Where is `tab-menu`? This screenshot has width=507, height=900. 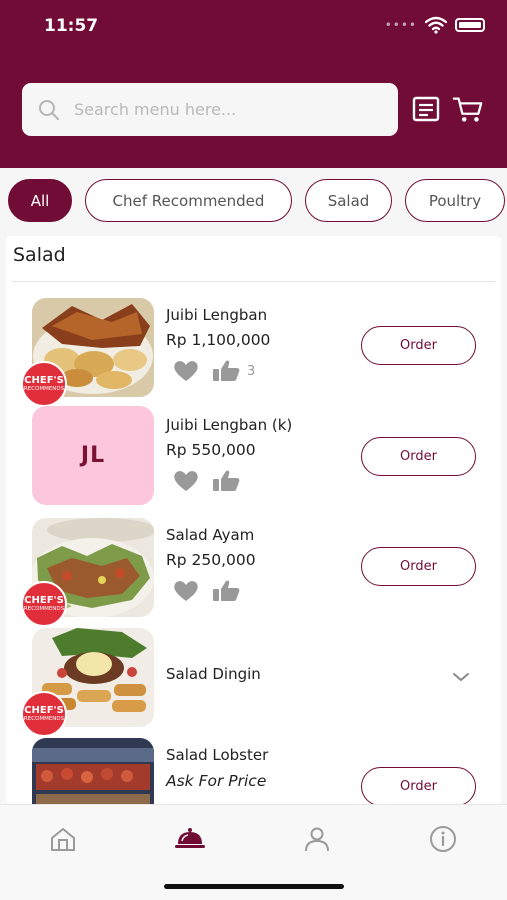 tab-menu is located at coordinates (190, 839).